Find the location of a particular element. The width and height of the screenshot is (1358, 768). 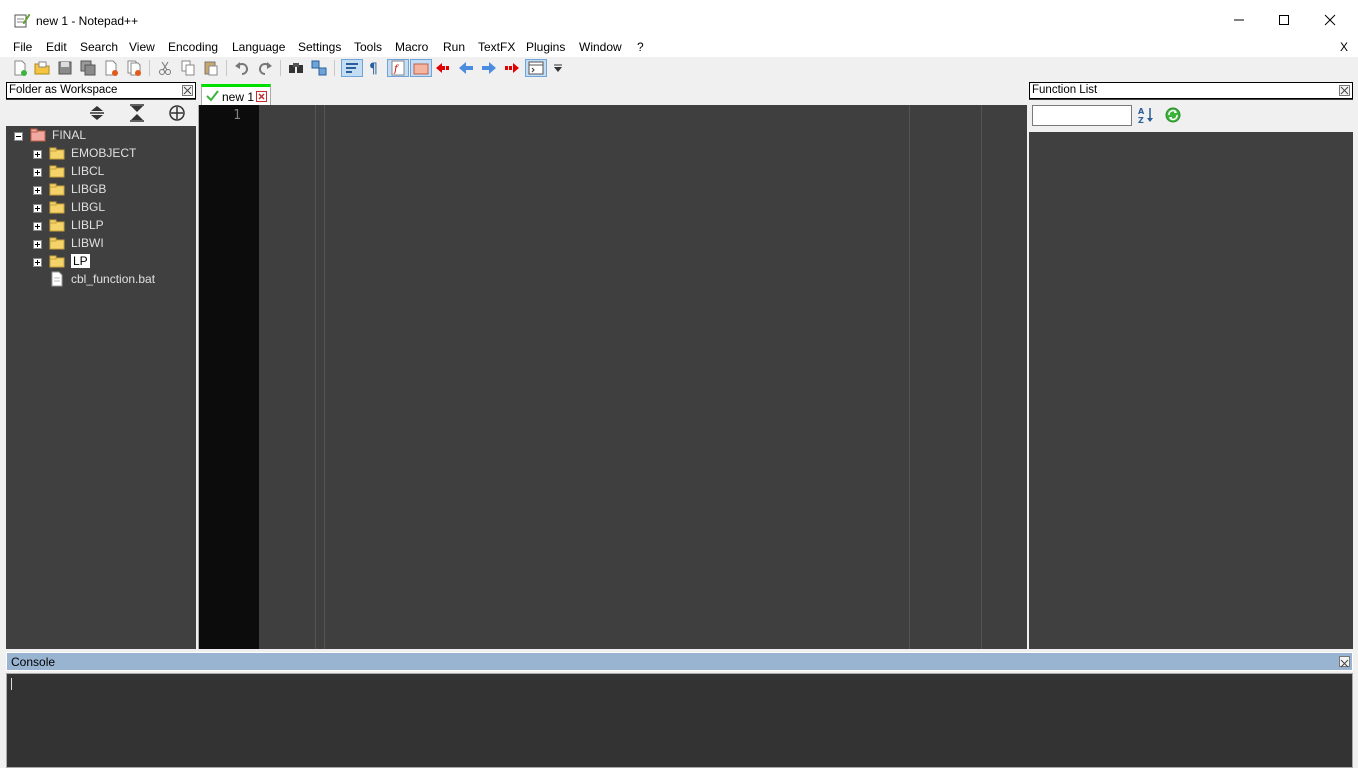

tree-root-final: FINAL is located at coordinates (58, 135).